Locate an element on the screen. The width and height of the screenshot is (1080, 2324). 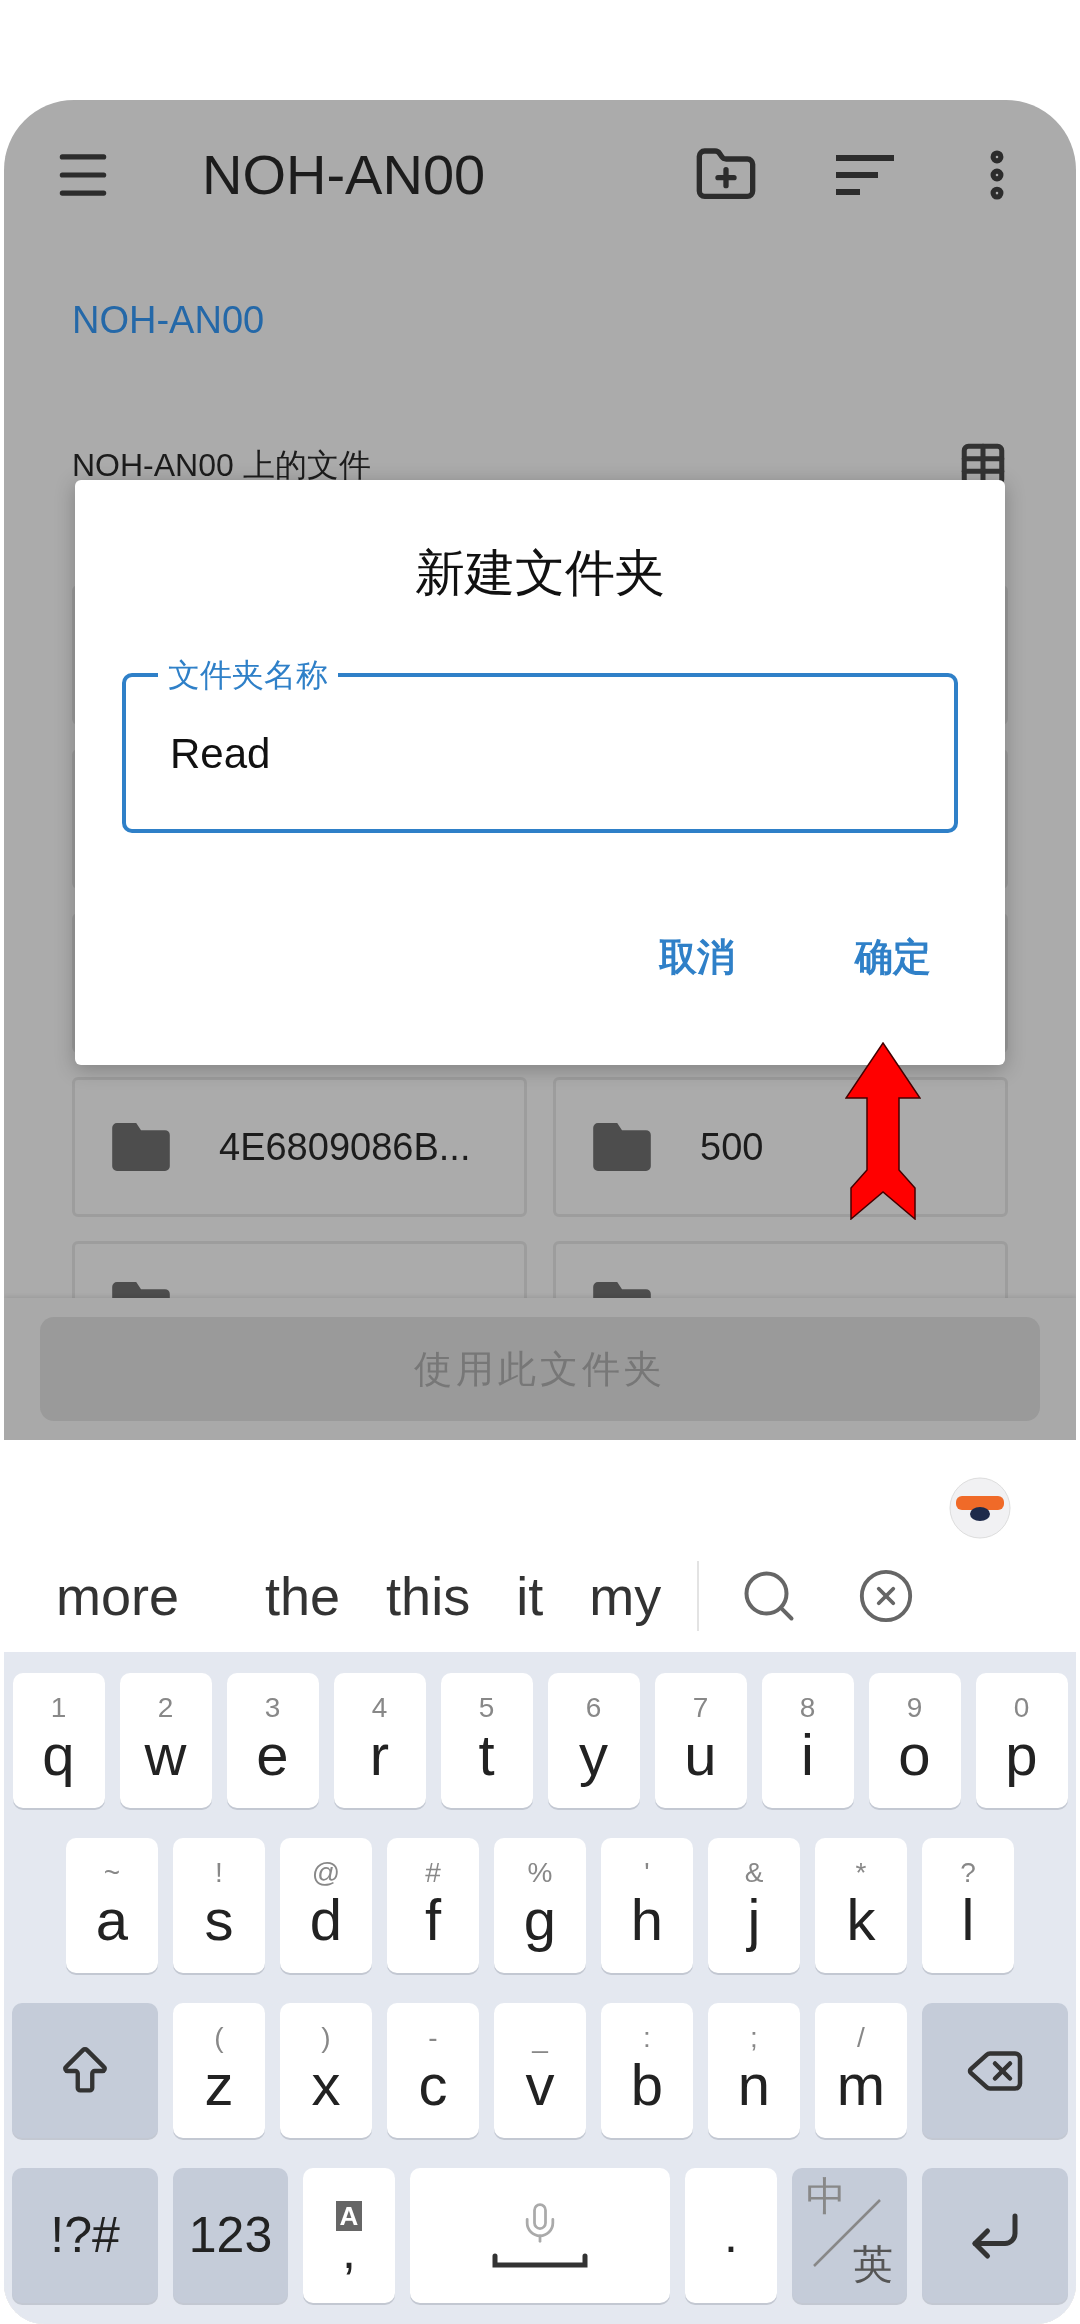
key: 1 q is located at coordinates (58, 1740).